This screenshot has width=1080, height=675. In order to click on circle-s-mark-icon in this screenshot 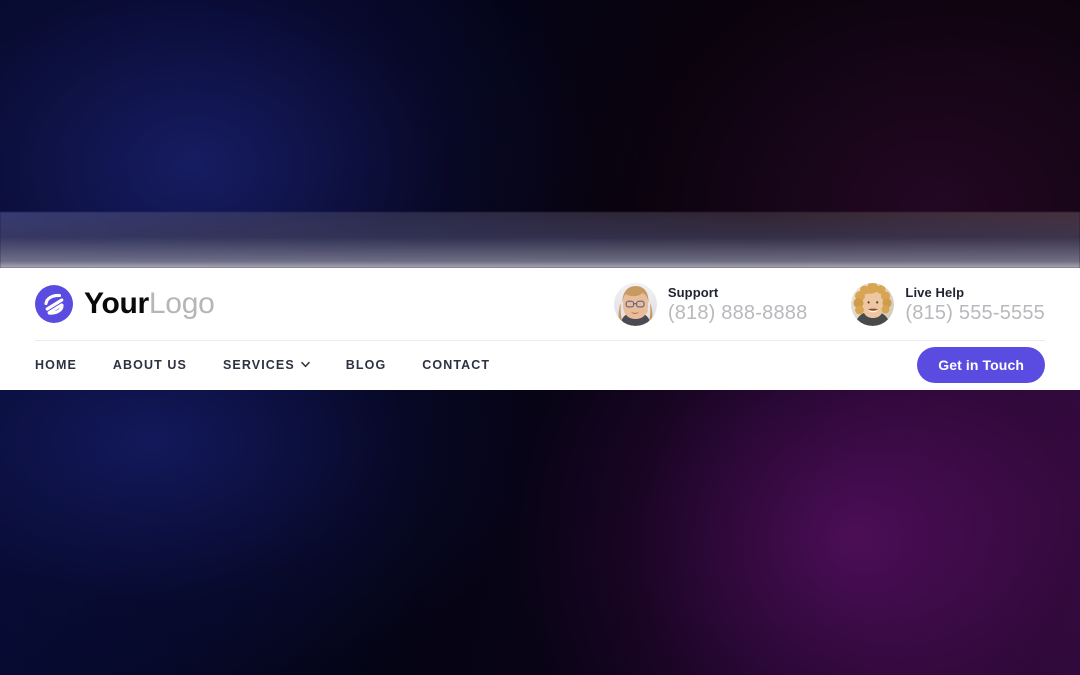, I will do `click(54, 304)`.